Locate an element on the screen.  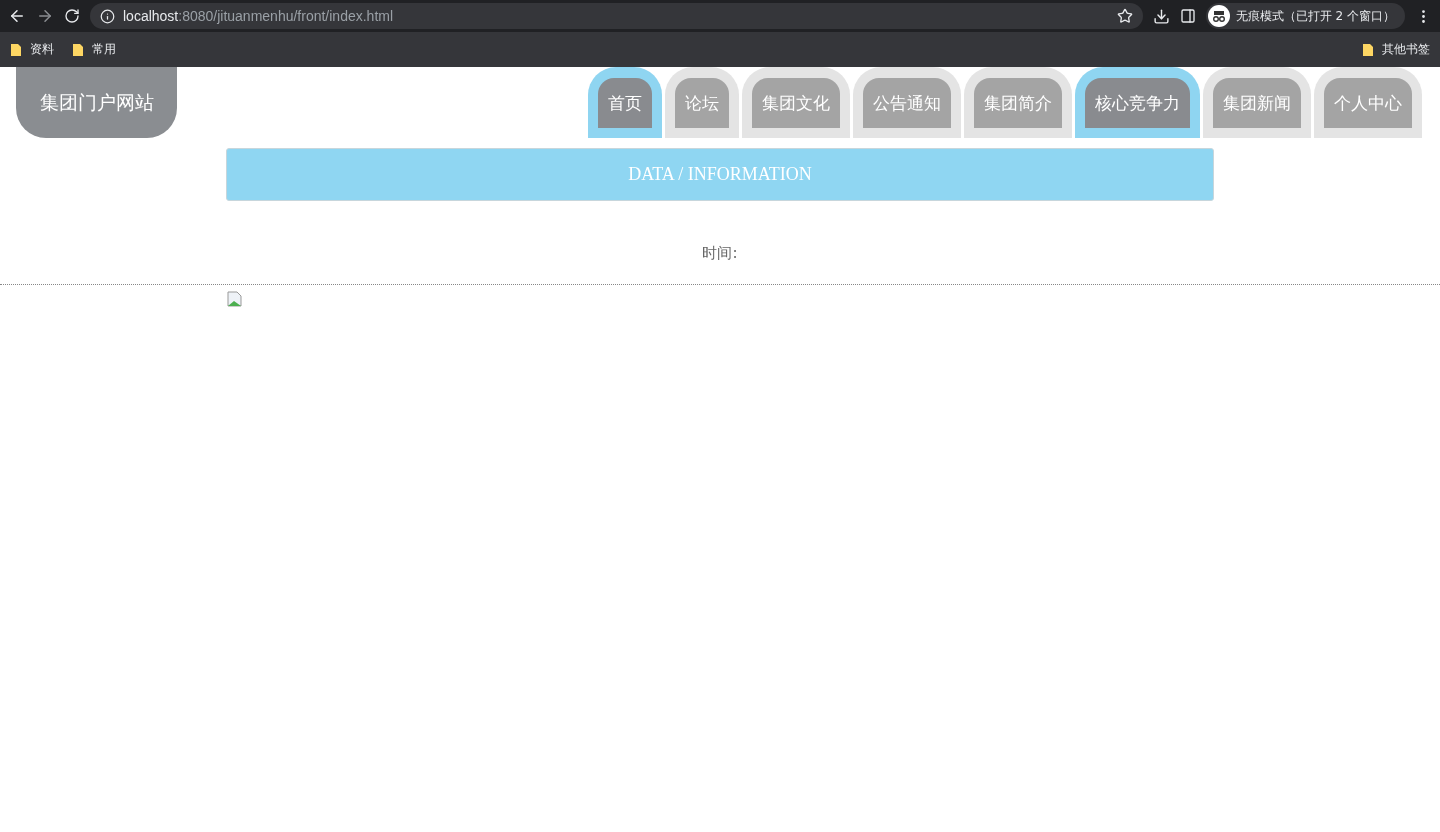
nav-tab: 集团新闻 is located at coordinates (1257, 102).